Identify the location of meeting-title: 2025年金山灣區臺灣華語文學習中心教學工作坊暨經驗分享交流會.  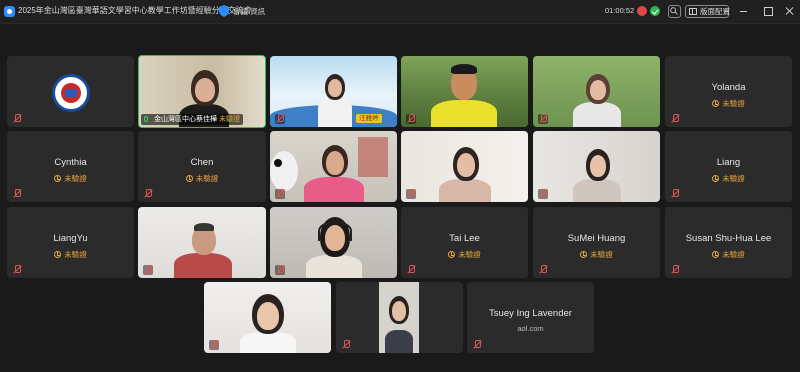
(135, 10).